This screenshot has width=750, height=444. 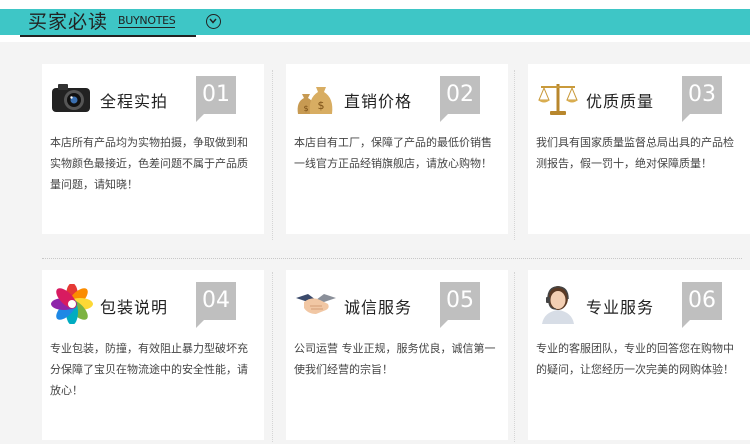 I want to click on title-underline, so click(x=108, y=36).